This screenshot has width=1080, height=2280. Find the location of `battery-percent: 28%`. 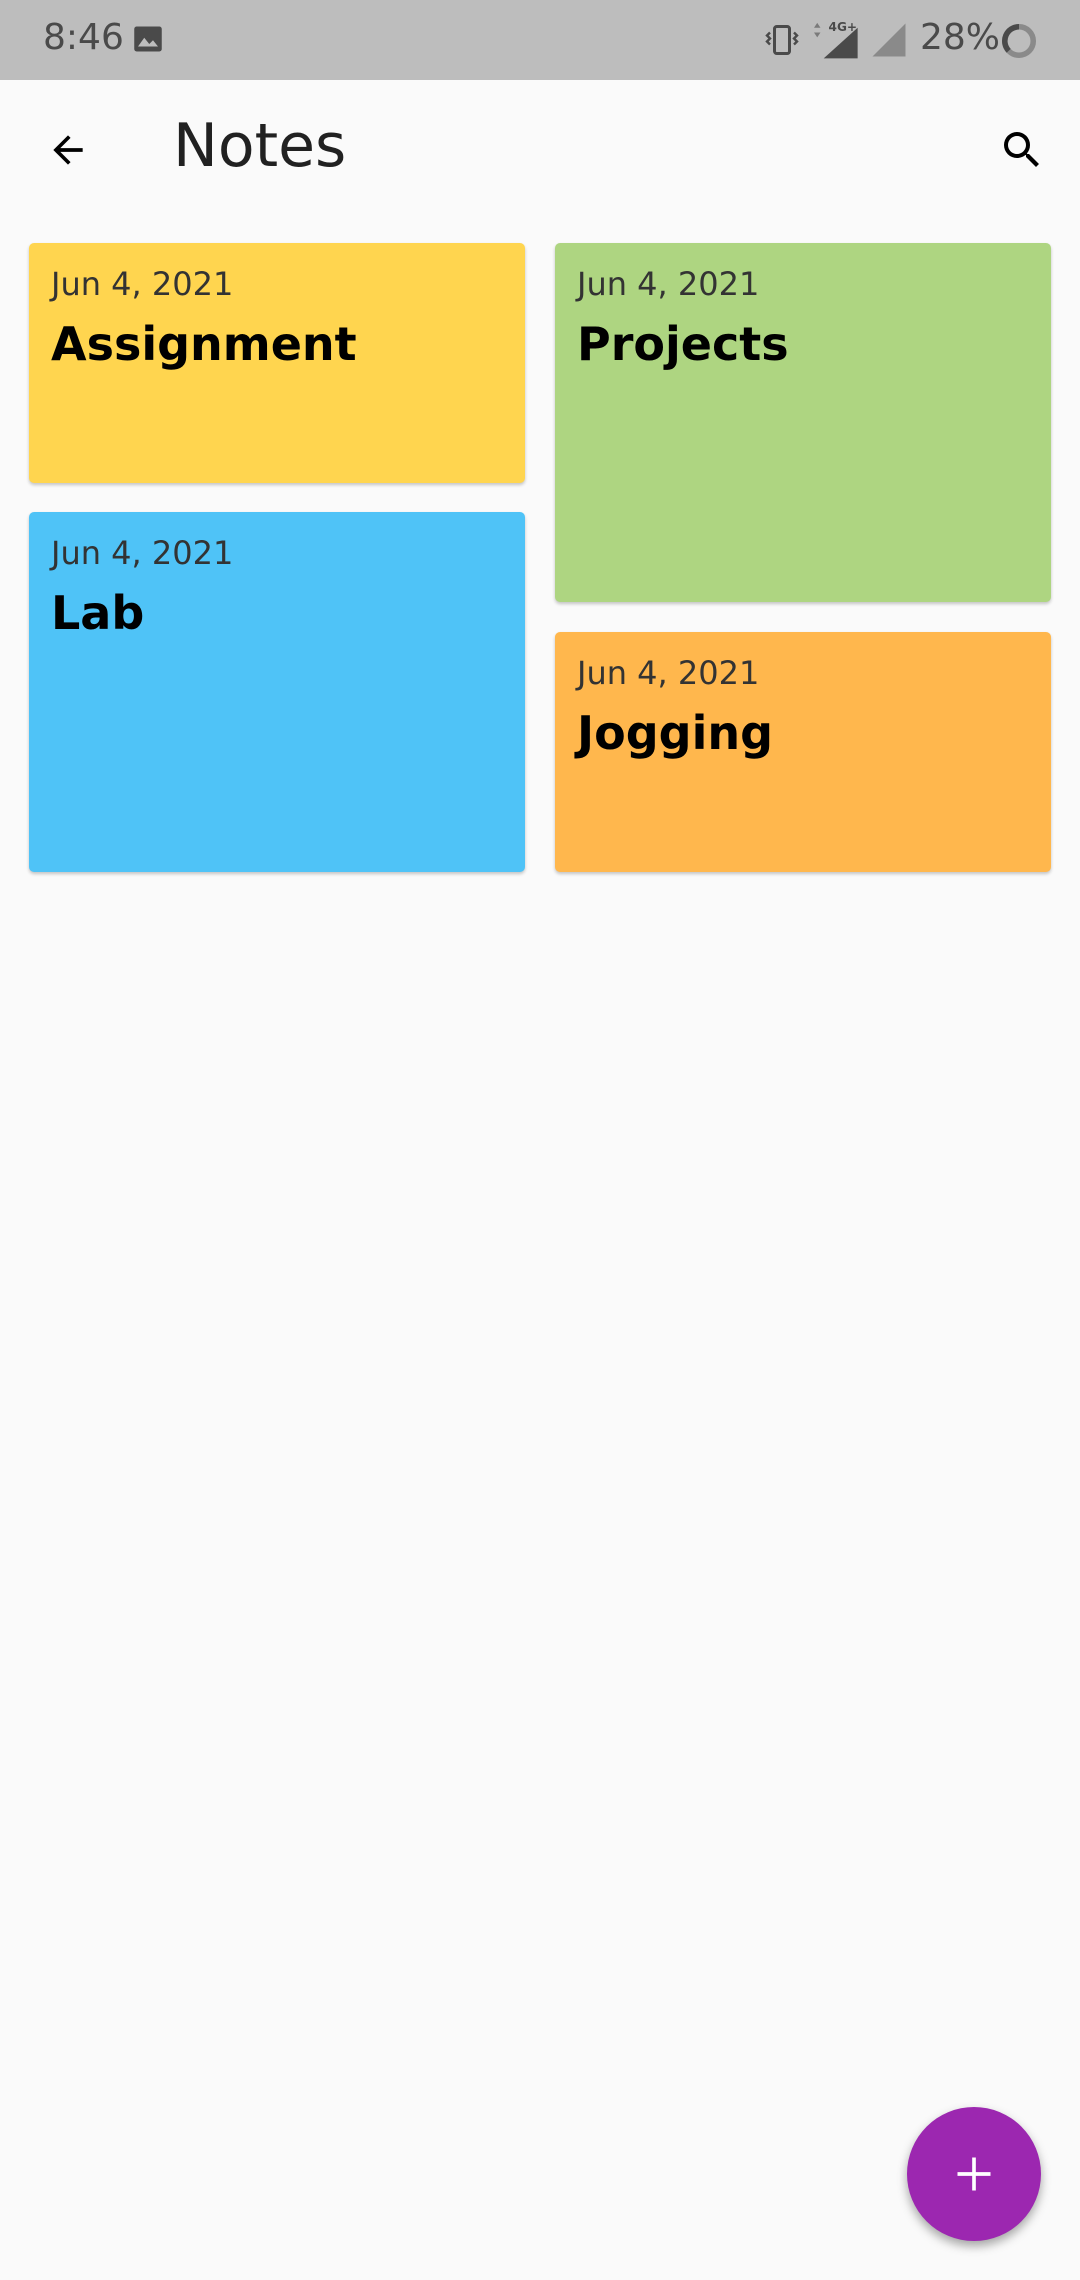

battery-percent: 28% is located at coordinates (960, 37).